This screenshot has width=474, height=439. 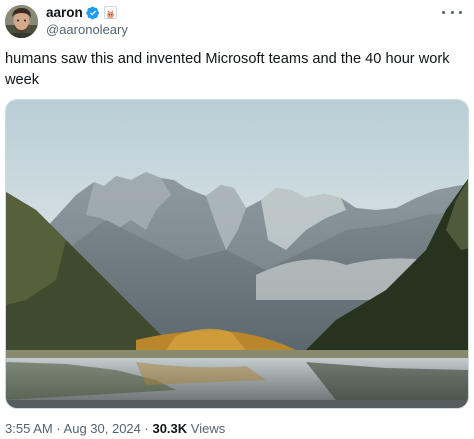 What do you see at coordinates (170, 428) in the screenshot?
I see `views-count: 30.3K` at bounding box center [170, 428].